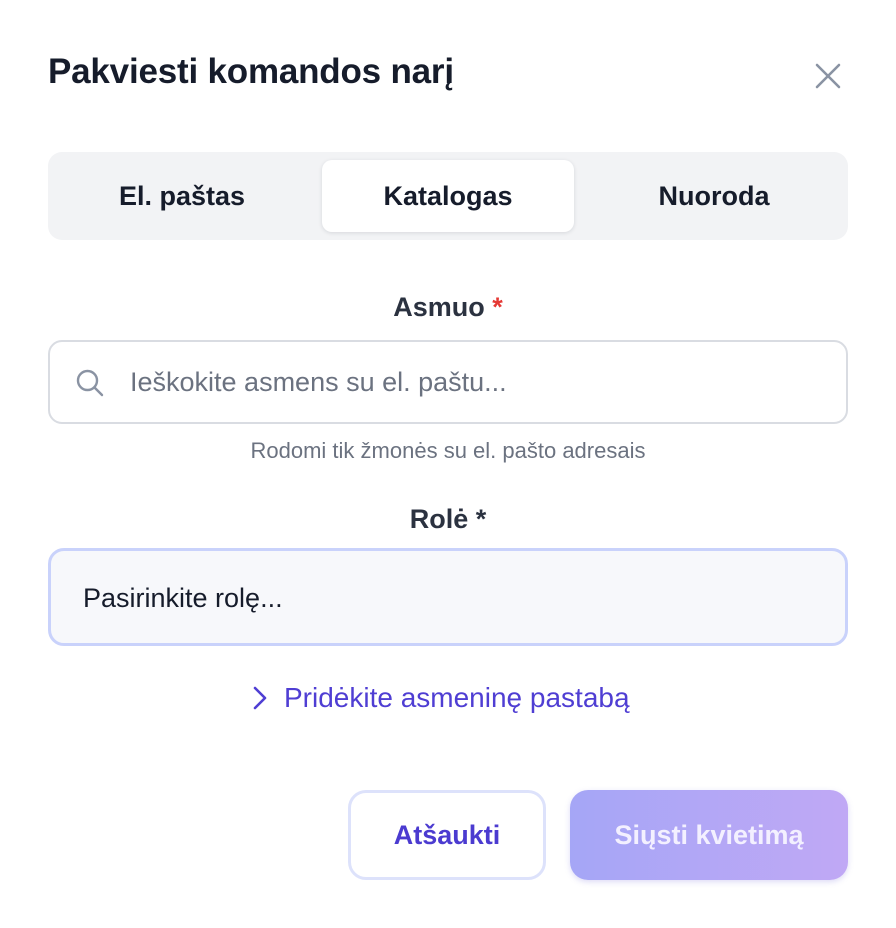  What do you see at coordinates (251, 71) in the screenshot?
I see `dialog-title: Pakviesti komandos narį` at bounding box center [251, 71].